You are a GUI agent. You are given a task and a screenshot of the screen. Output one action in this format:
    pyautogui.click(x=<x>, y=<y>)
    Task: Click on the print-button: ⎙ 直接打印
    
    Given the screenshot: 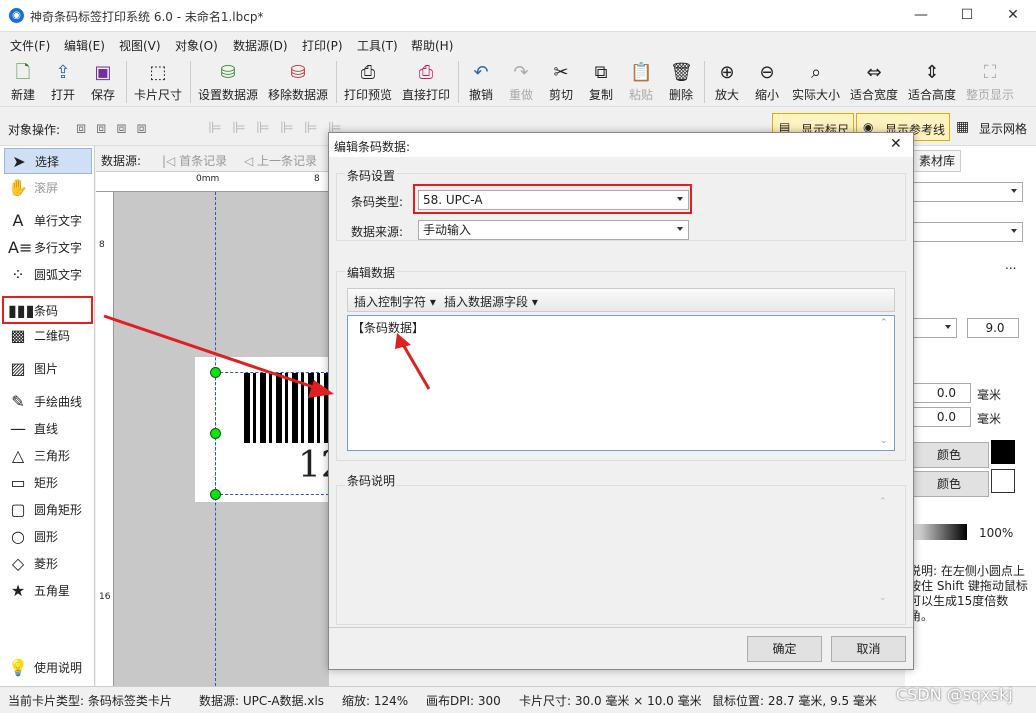 What is the action you would take?
    pyautogui.click(x=426, y=82)
    